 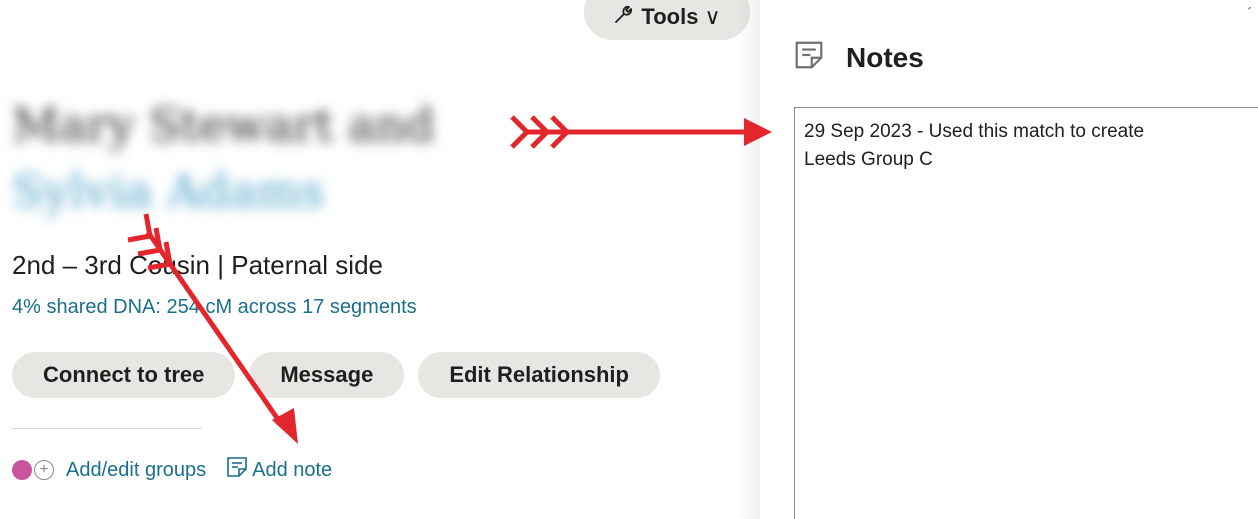 I want to click on note-icon, so click(x=237, y=470).